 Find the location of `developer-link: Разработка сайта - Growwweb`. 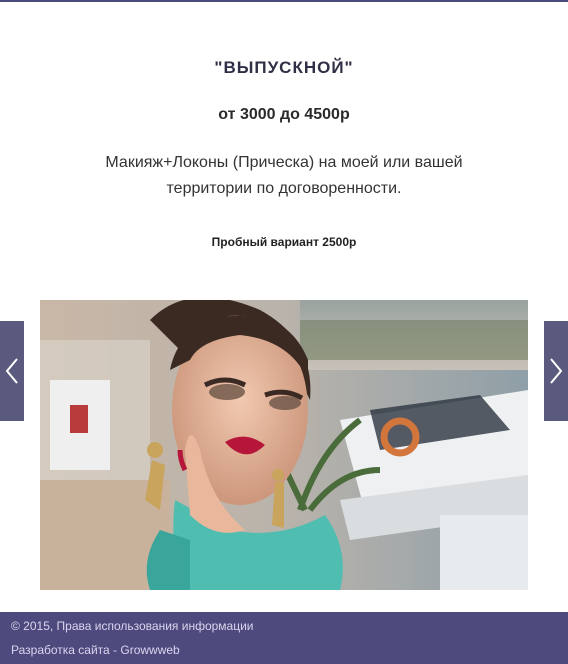

developer-link: Разработка сайта - Growwweb is located at coordinates (95, 650).